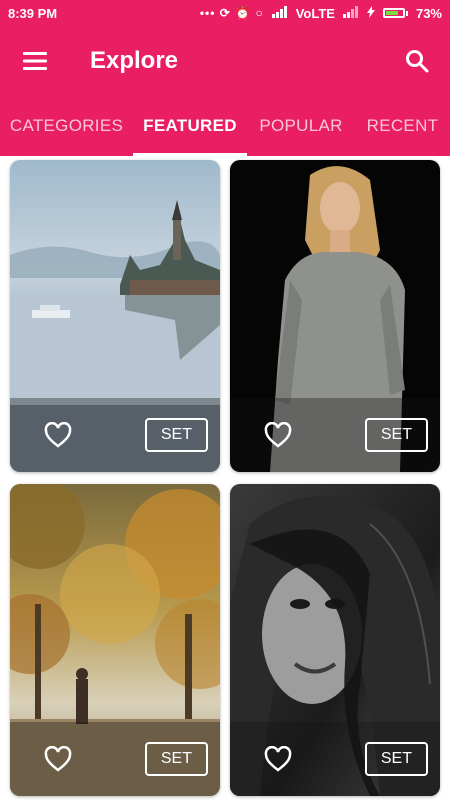 This screenshot has height=800, width=450. Describe the element at coordinates (315, 13) in the screenshot. I see `network-type: VoLTE` at that location.